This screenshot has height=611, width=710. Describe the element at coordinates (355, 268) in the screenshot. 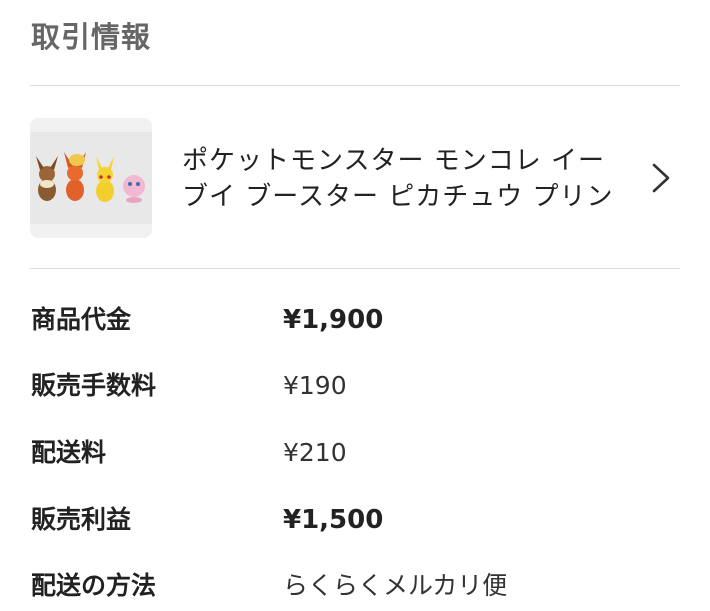

I see `divider` at that location.